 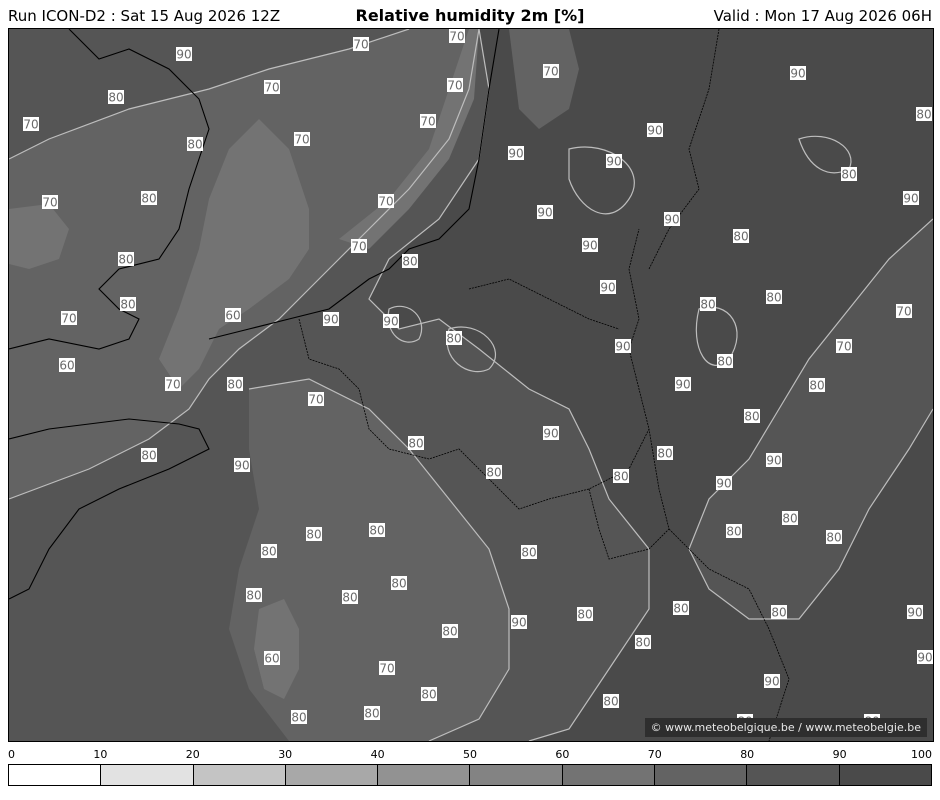 What do you see at coordinates (192, 754) in the screenshot?
I see `legend-tick-label: 20` at bounding box center [192, 754].